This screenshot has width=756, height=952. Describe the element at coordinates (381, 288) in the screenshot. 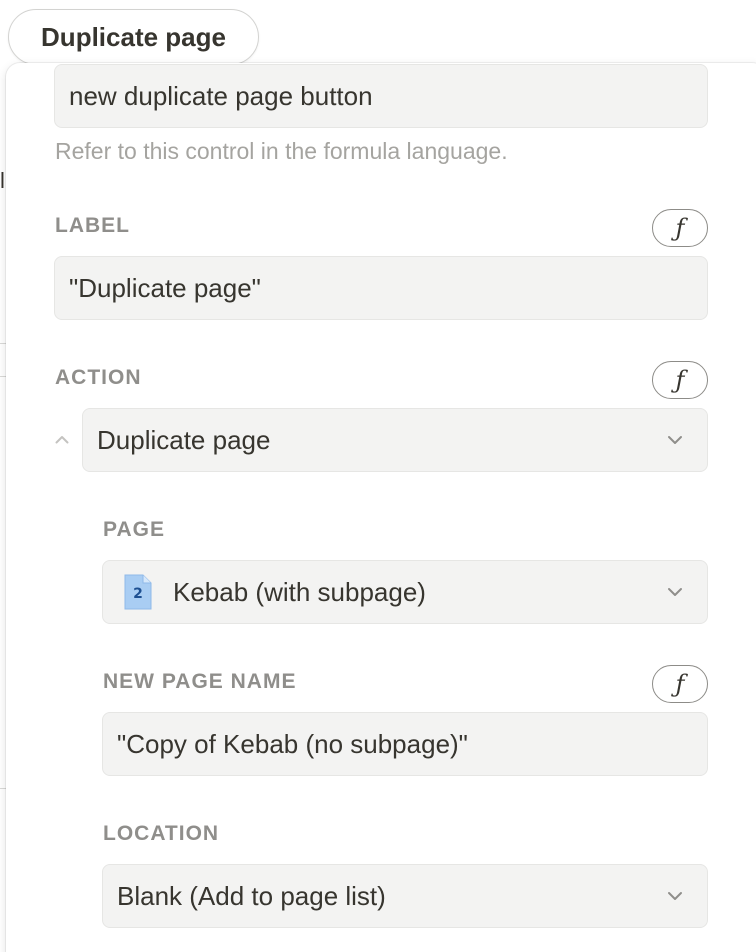

I see `label-input: "Duplicate page"` at that location.